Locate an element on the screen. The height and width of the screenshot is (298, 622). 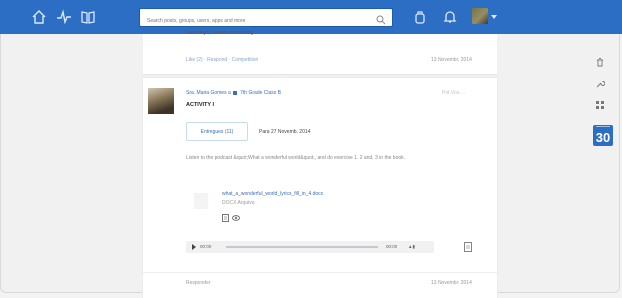
calendar-icon: 30 is located at coordinates (603, 135).